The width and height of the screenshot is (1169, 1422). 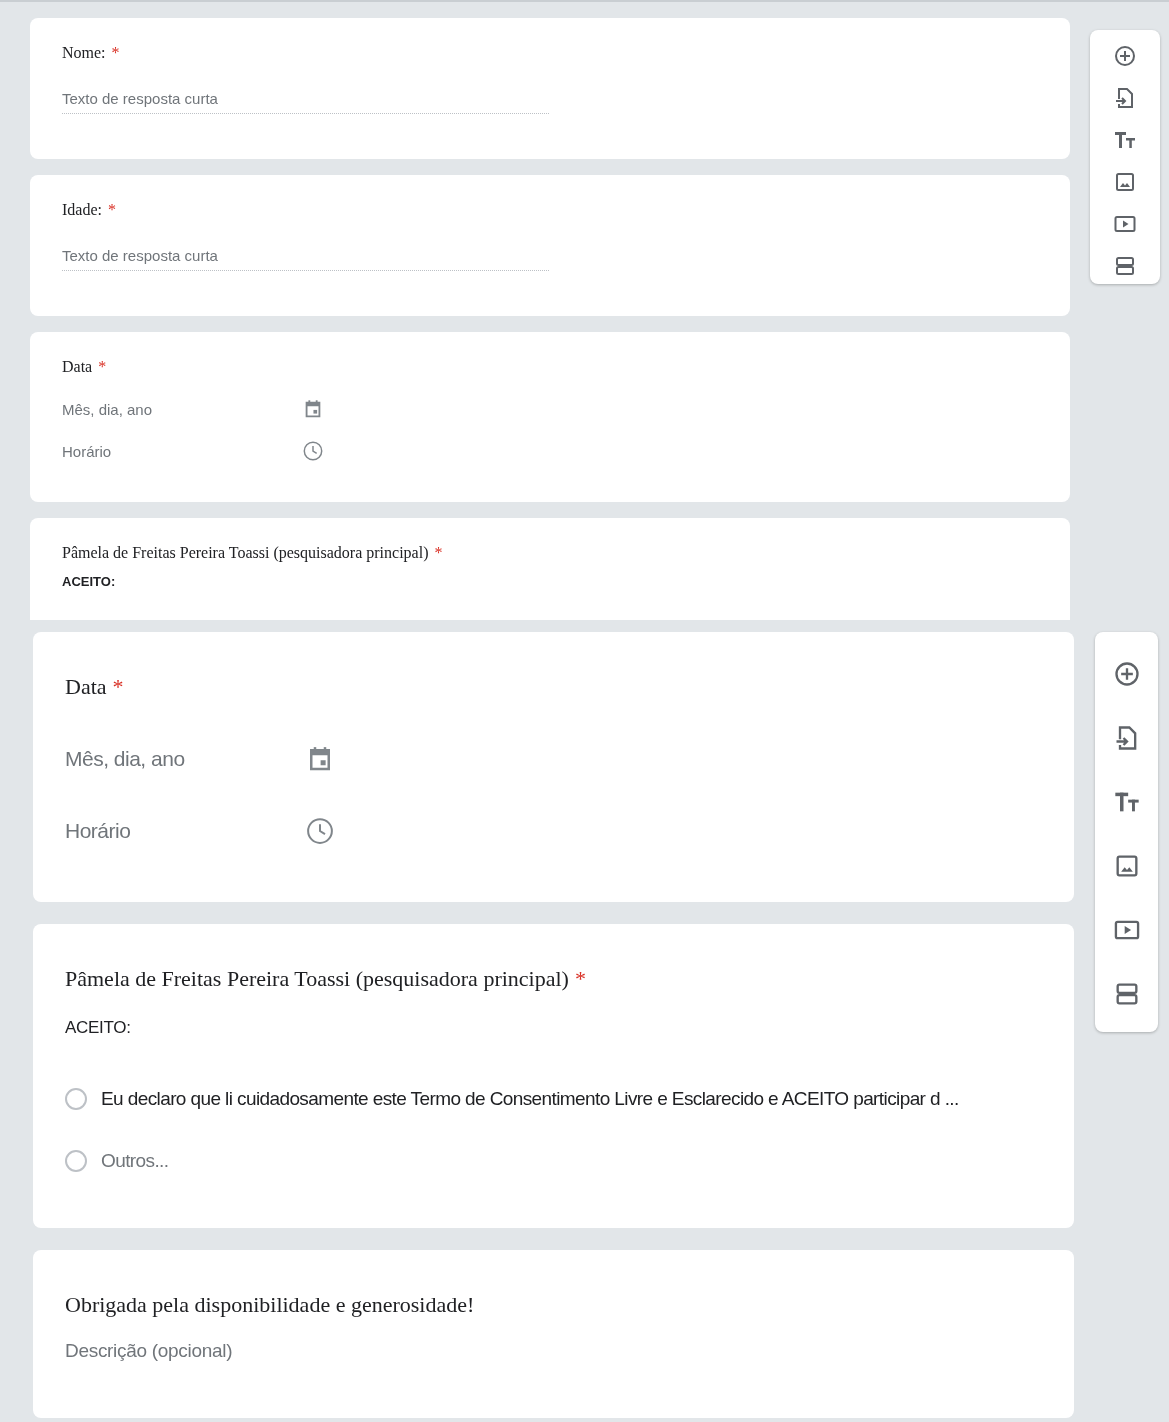 What do you see at coordinates (553, 1351) in the screenshot?
I see `description-field: Descrição (opcional)` at bounding box center [553, 1351].